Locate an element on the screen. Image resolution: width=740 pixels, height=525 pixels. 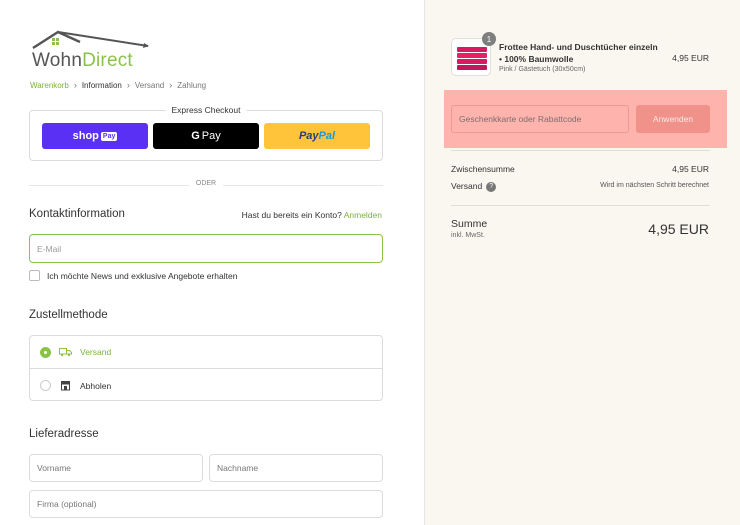
delivery-options: Versand Abholen is located at coordinates (206, 368).